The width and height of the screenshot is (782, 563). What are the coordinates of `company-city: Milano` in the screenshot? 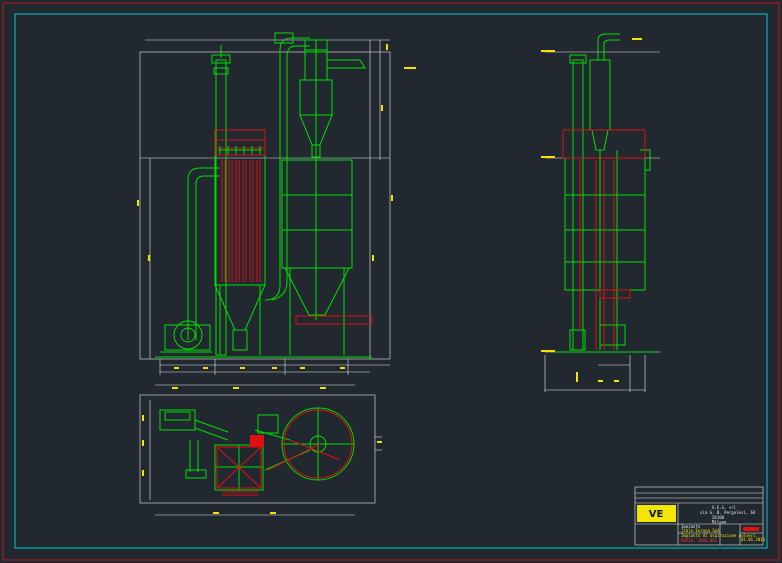 It's located at (719, 522).